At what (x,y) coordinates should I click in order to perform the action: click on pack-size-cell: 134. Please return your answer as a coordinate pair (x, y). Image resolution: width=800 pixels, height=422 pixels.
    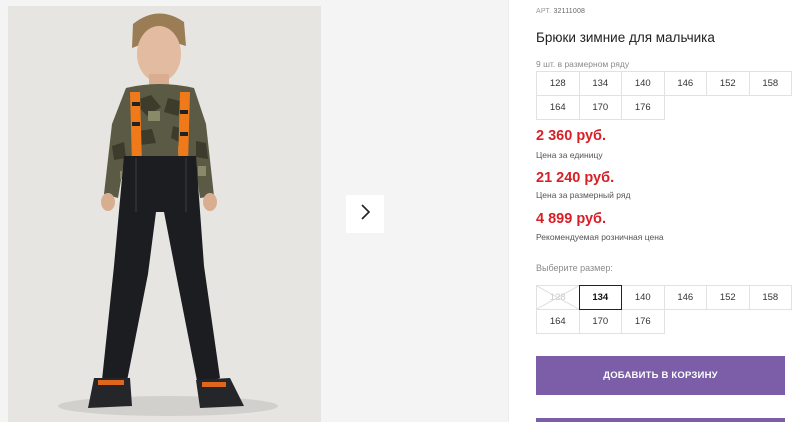
    Looking at the image, I should click on (600, 83).